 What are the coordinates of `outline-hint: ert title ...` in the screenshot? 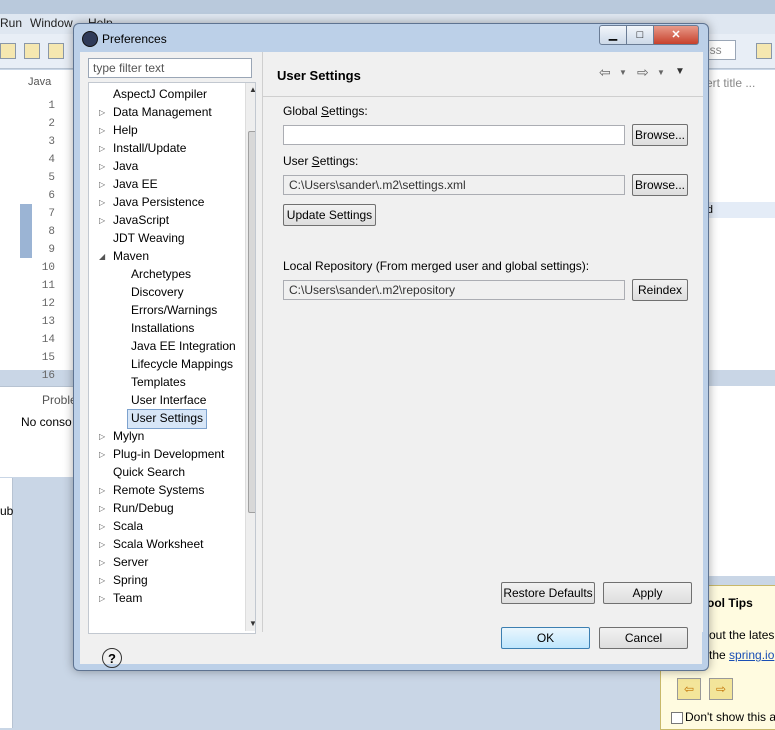 It's located at (731, 83).